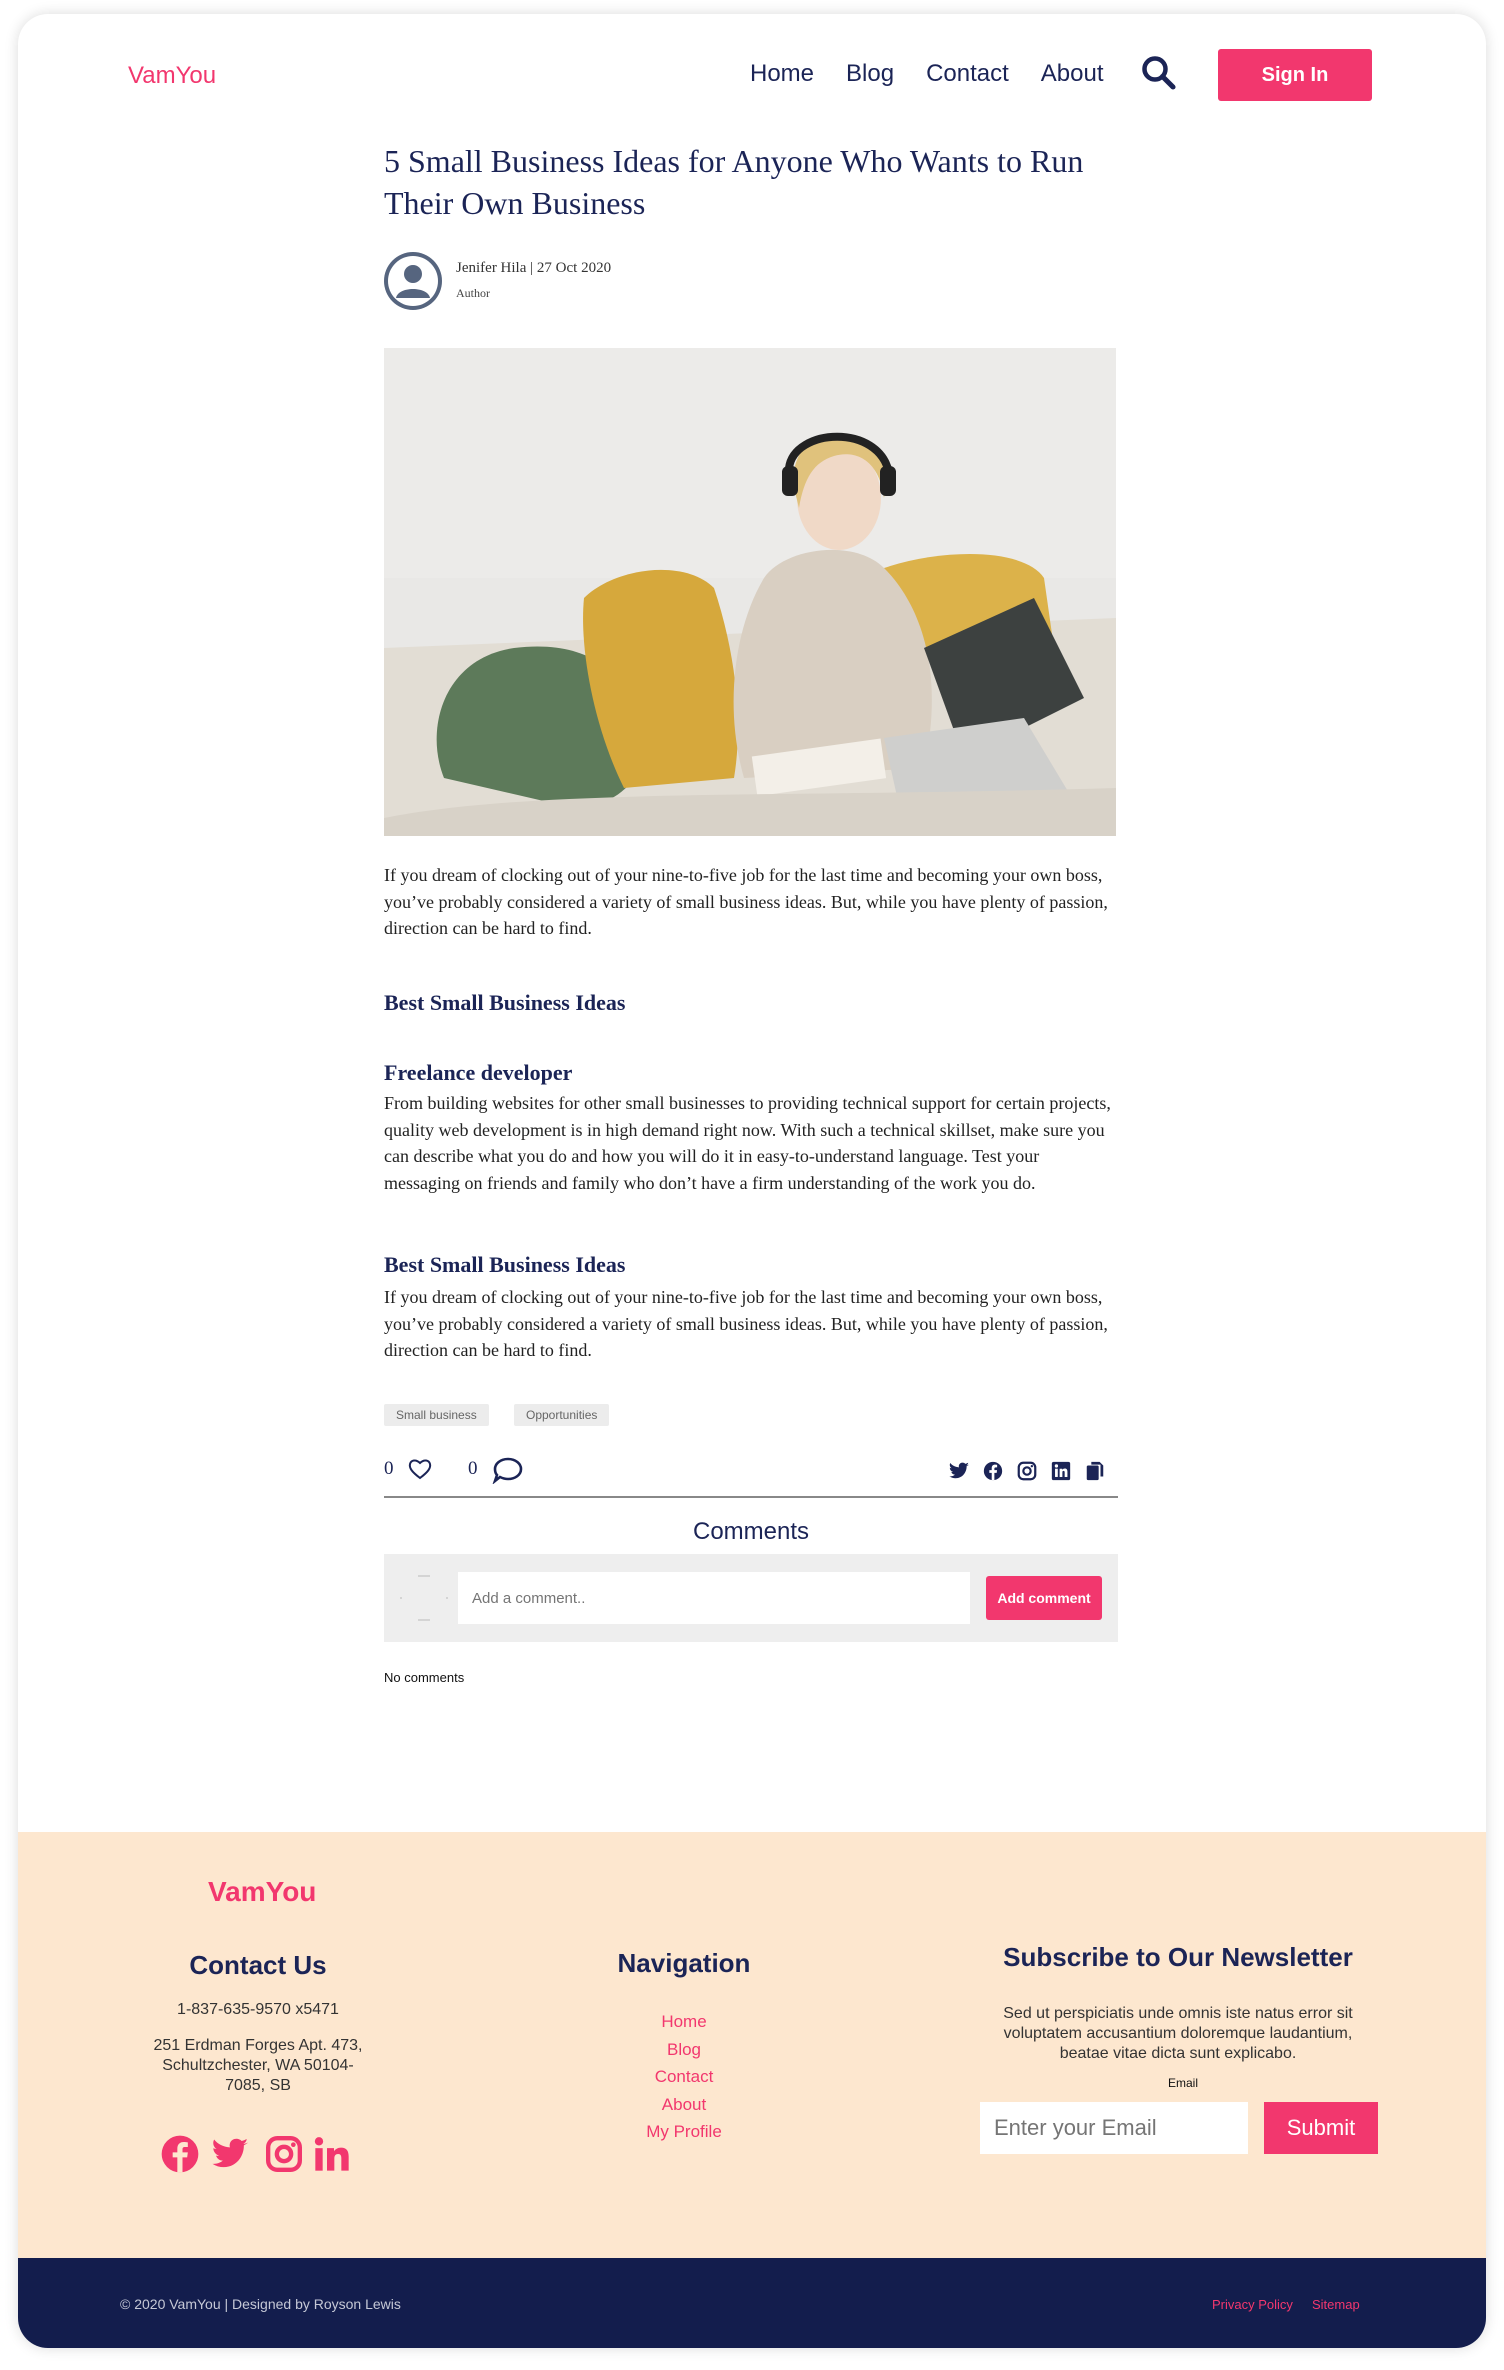  I want to click on reactions-divider, so click(751, 1497).